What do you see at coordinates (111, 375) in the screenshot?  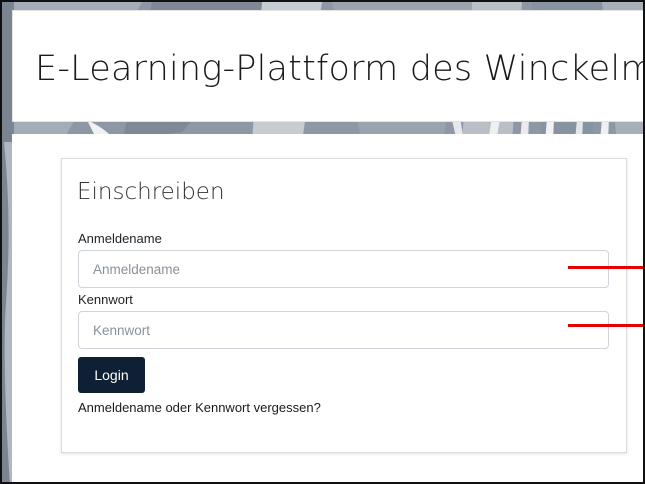 I see `login-button: Login` at bounding box center [111, 375].